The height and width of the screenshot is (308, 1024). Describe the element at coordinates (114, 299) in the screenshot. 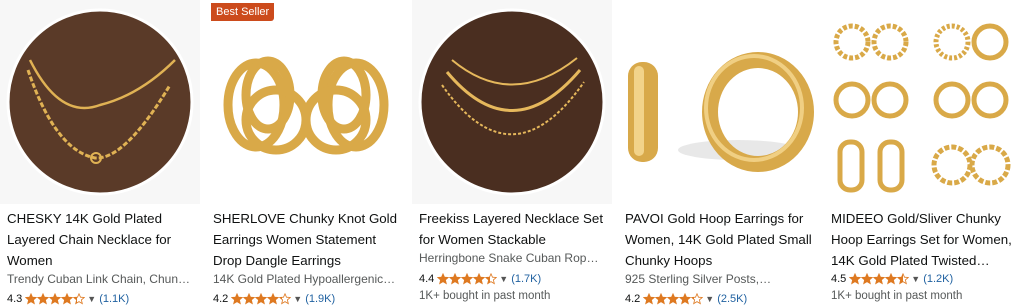

I see `review-count: (1.1K)` at that location.